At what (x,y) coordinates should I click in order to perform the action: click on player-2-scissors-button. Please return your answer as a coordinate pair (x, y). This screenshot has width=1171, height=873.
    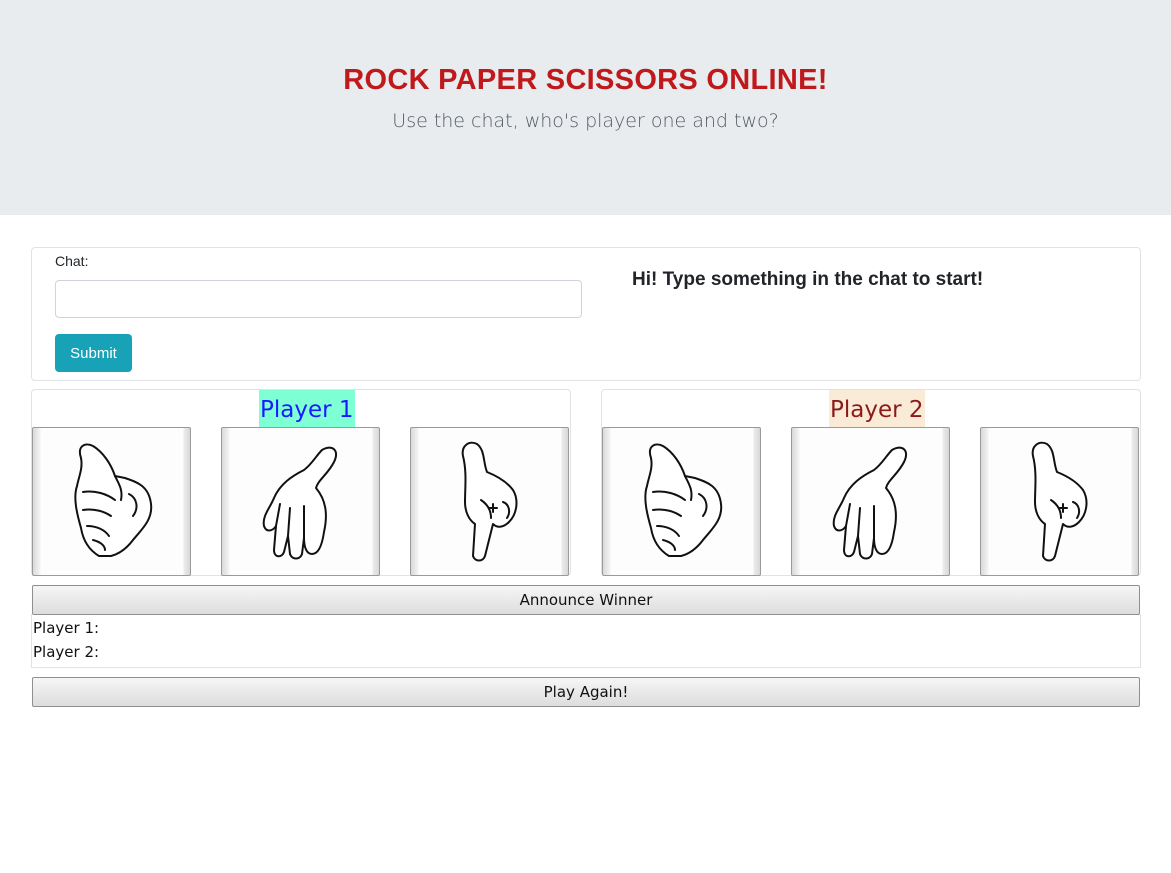
    Looking at the image, I should click on (1059, 501).